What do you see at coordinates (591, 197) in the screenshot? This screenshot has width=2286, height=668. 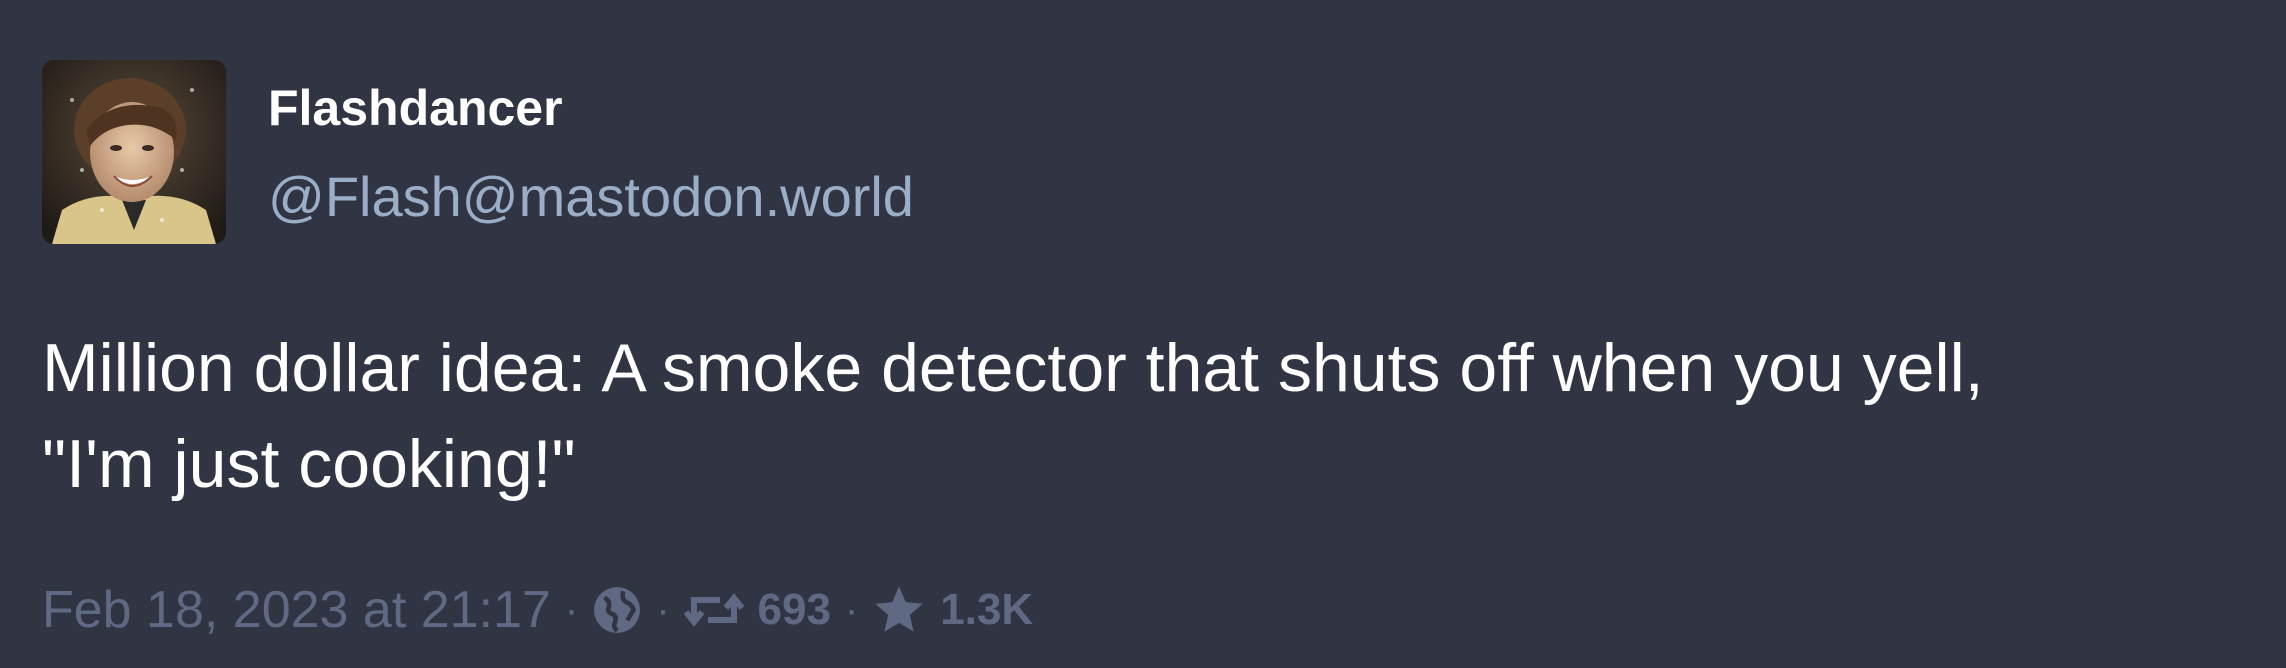 I see `account-handle: @Flash@mastodon.world` at bounding box center [591, 197].